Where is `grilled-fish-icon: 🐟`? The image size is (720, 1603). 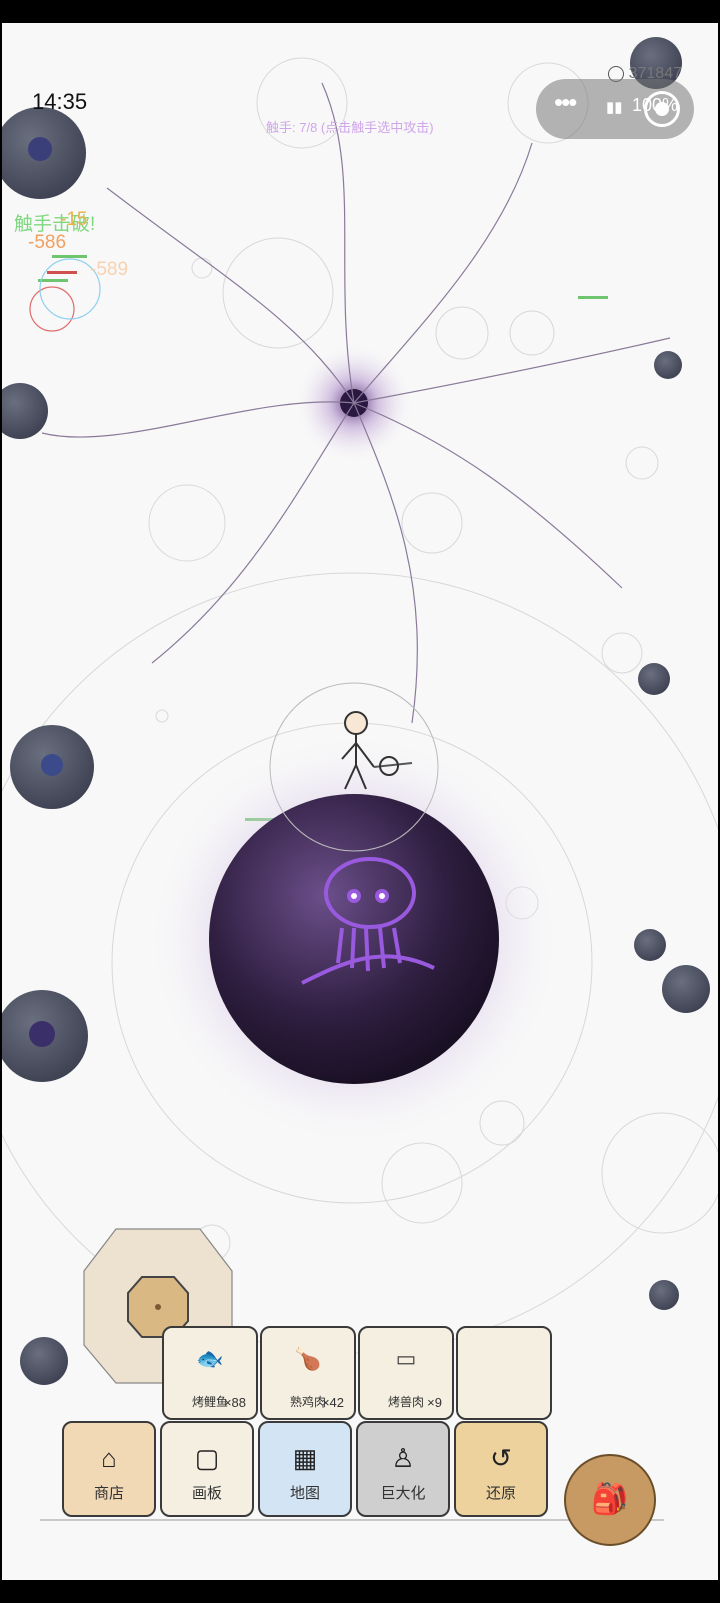
grilled-fish-icon: 🐟 is located at coordinates (210, 1358).